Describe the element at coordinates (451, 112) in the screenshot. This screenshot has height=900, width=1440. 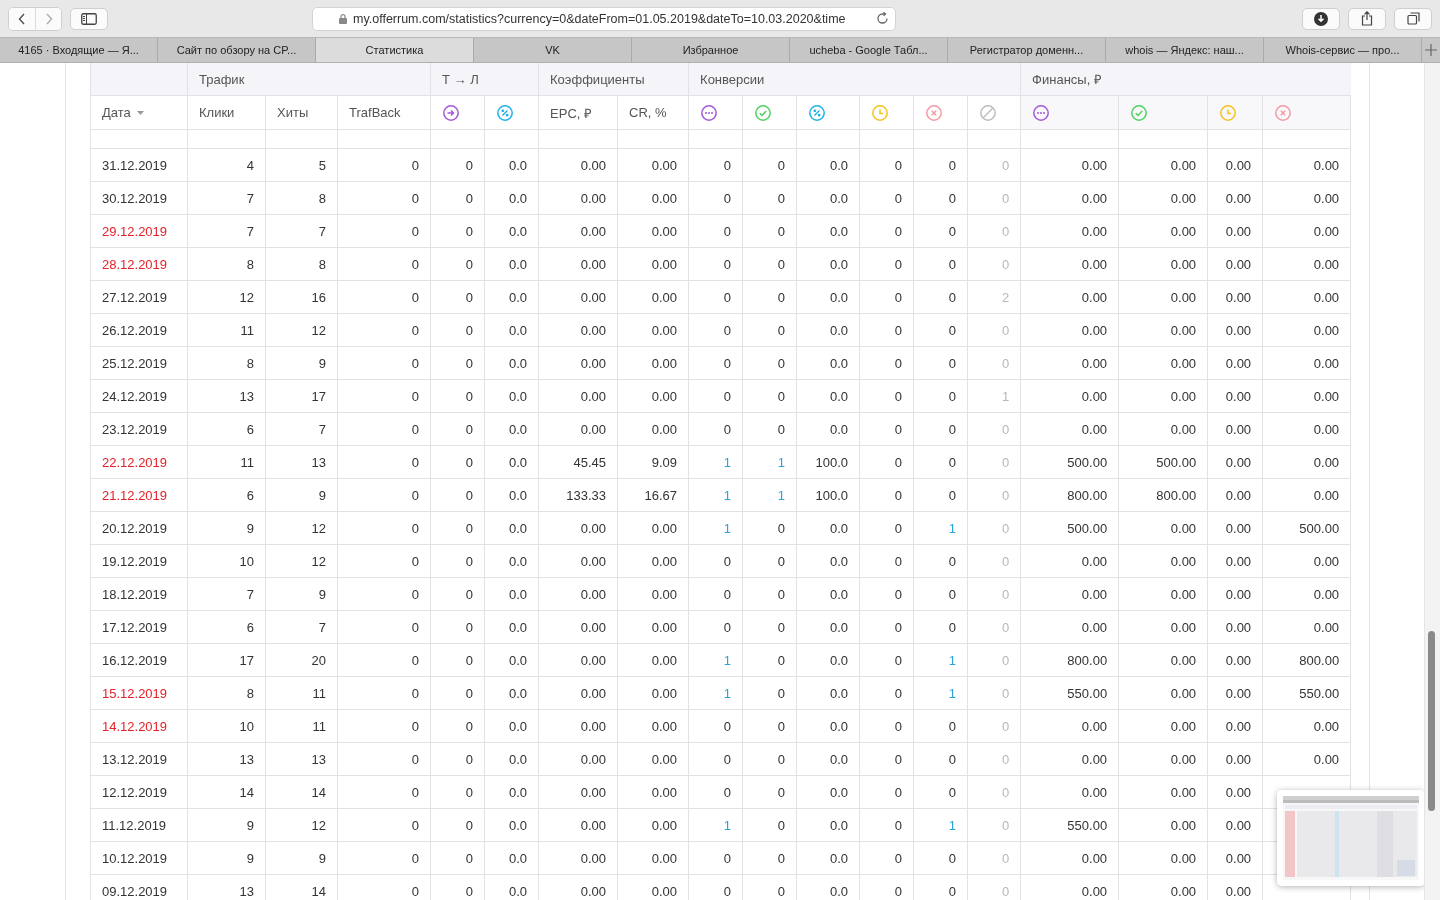
I see `arrow-circle-icon` at that location.